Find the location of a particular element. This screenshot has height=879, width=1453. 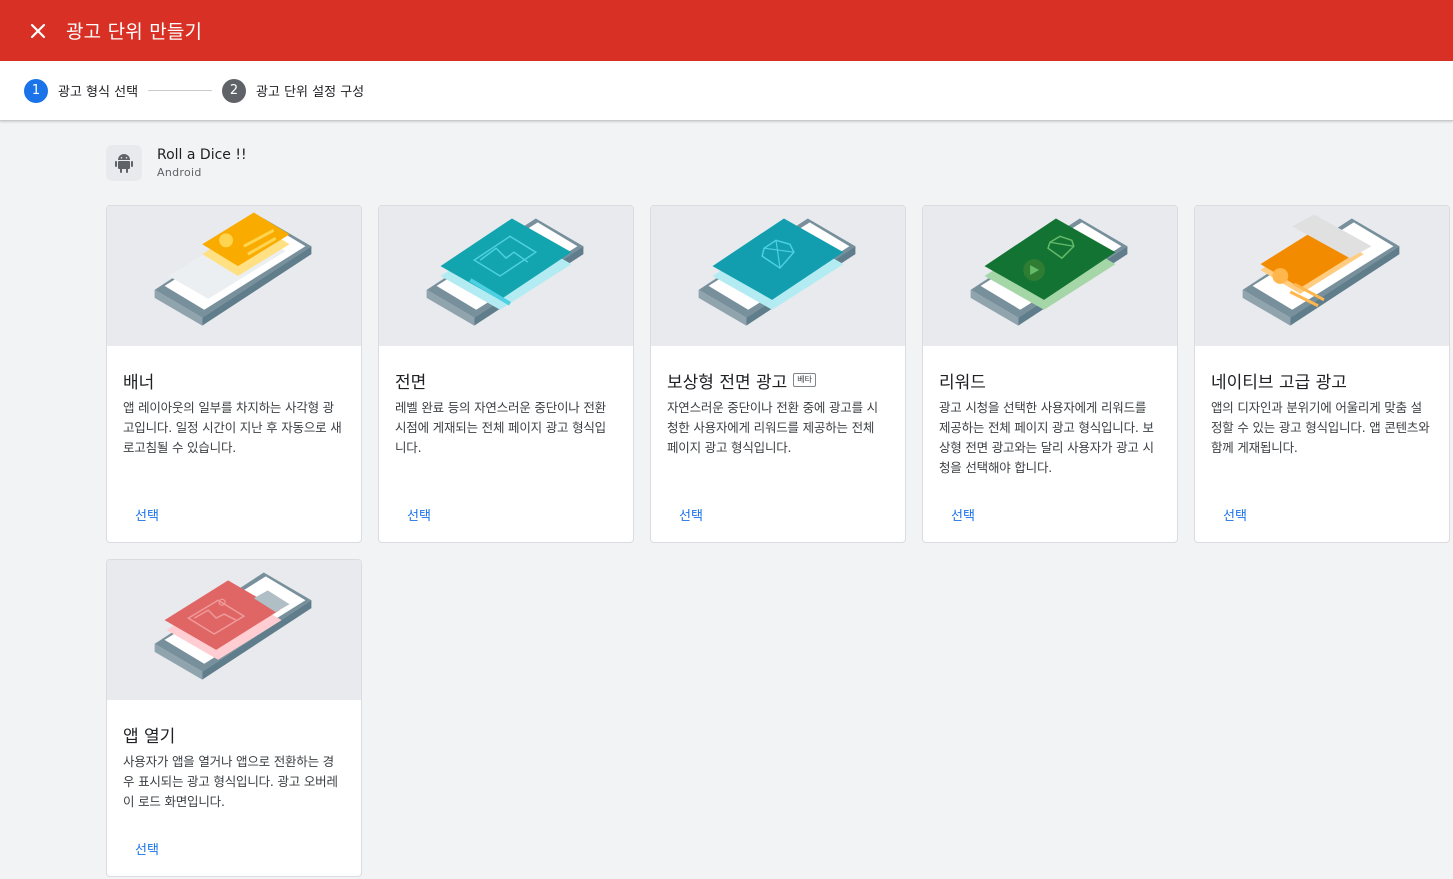

close-button is located at coordinates (38, 31).